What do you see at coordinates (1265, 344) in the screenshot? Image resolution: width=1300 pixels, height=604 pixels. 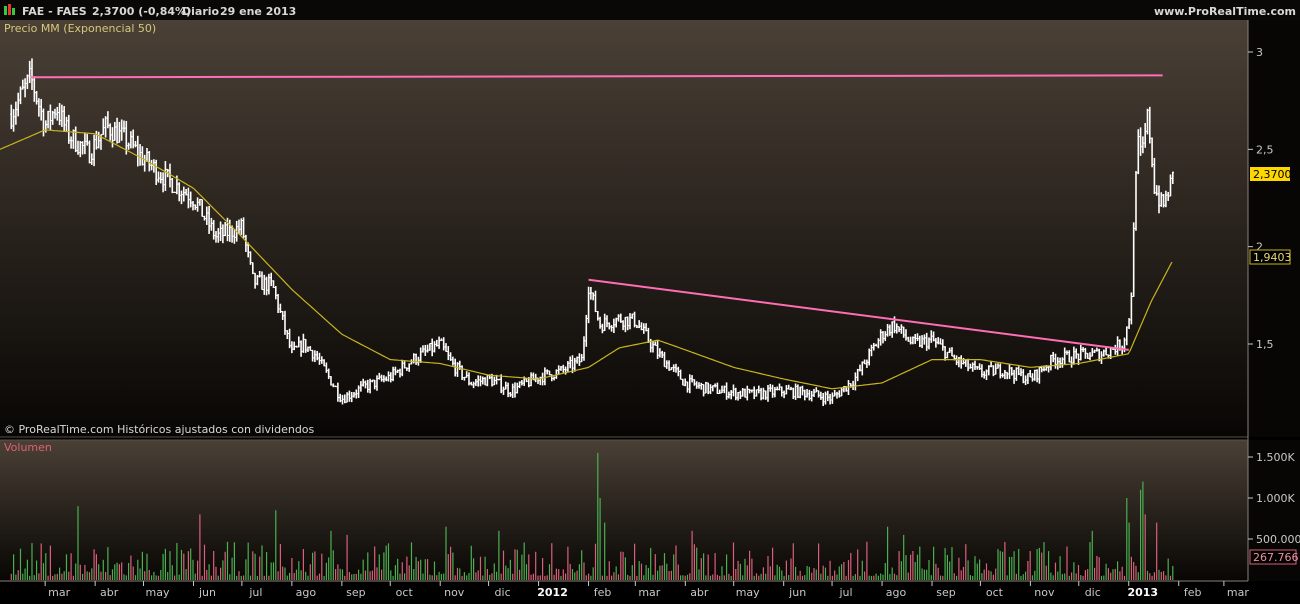 I see `price-tick-label: 1,5` at bounding box center [1265, 344].